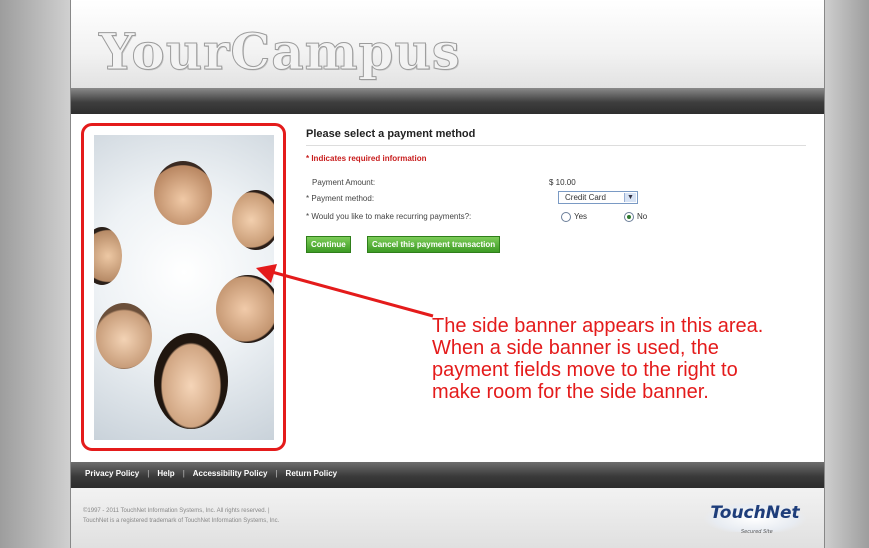 Image resolution: width=869 pixels, height=548 pixels. I want to click on touchnet-logo: TouchNet Secured Site, so click(755, 518).